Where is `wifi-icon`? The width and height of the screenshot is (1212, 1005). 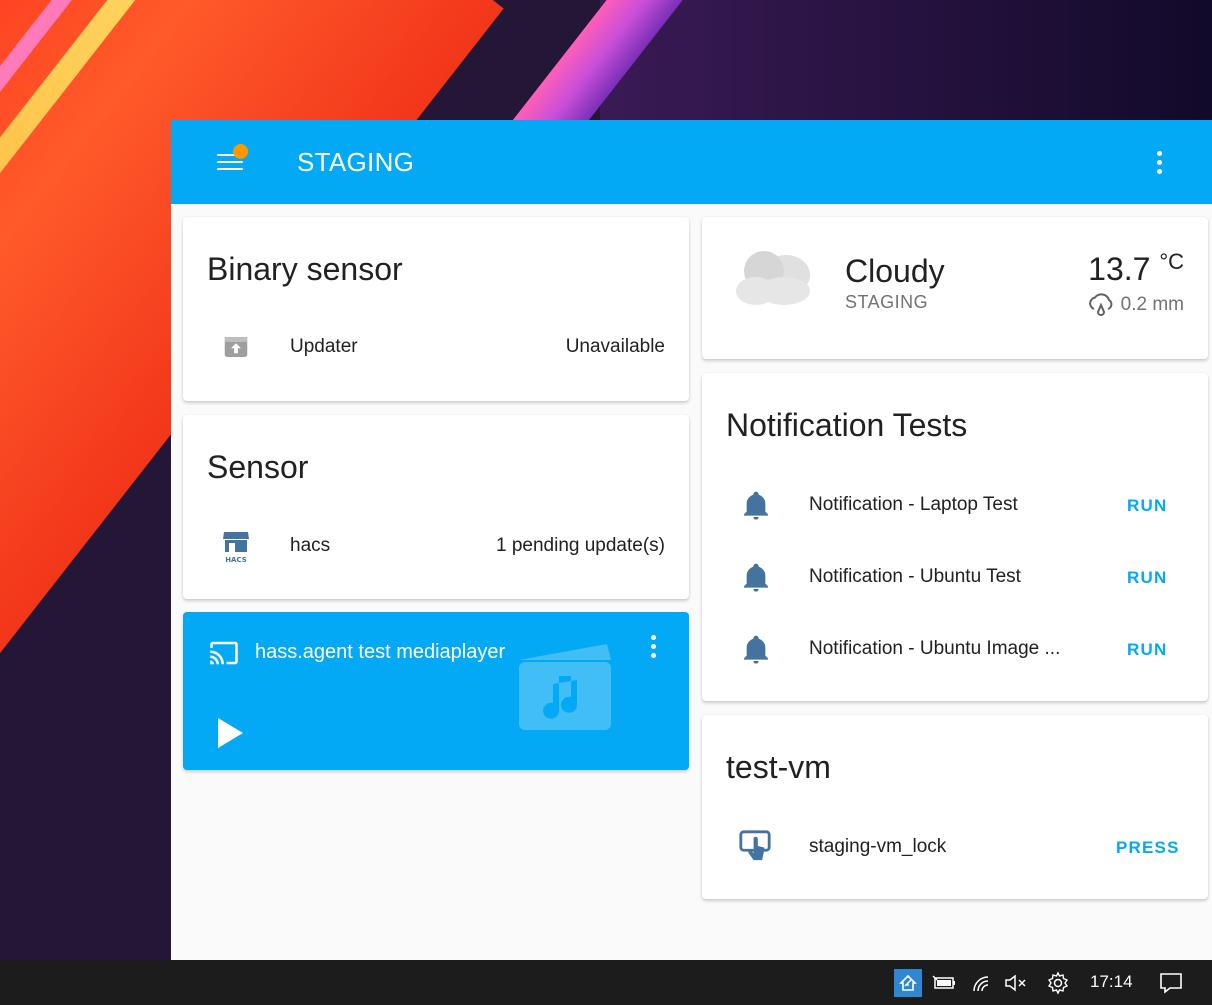 wifi-icon is located at coordinates (982, 982).